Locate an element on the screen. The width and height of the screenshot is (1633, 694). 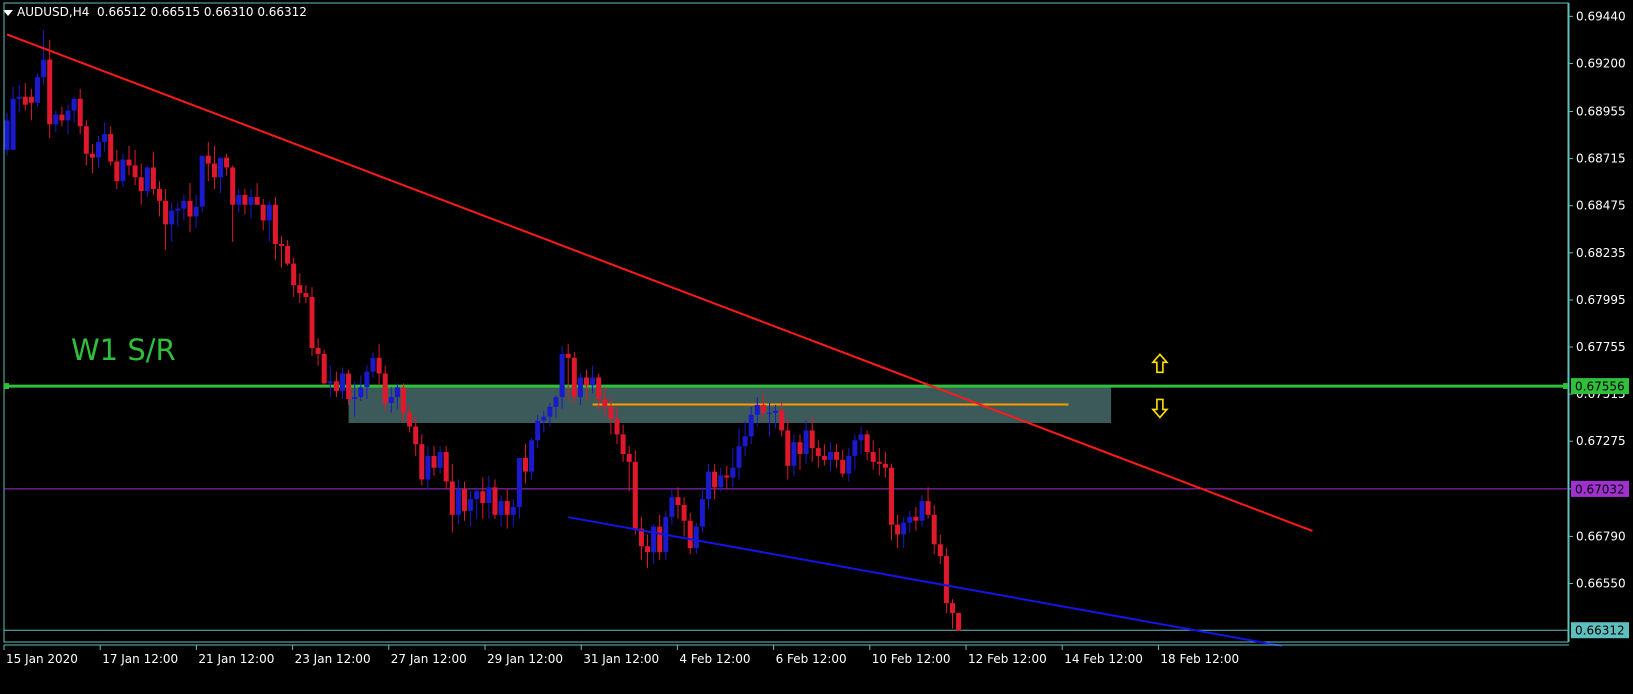
y-tick-label: 0.67275 is located at coordinates (1601, 441).